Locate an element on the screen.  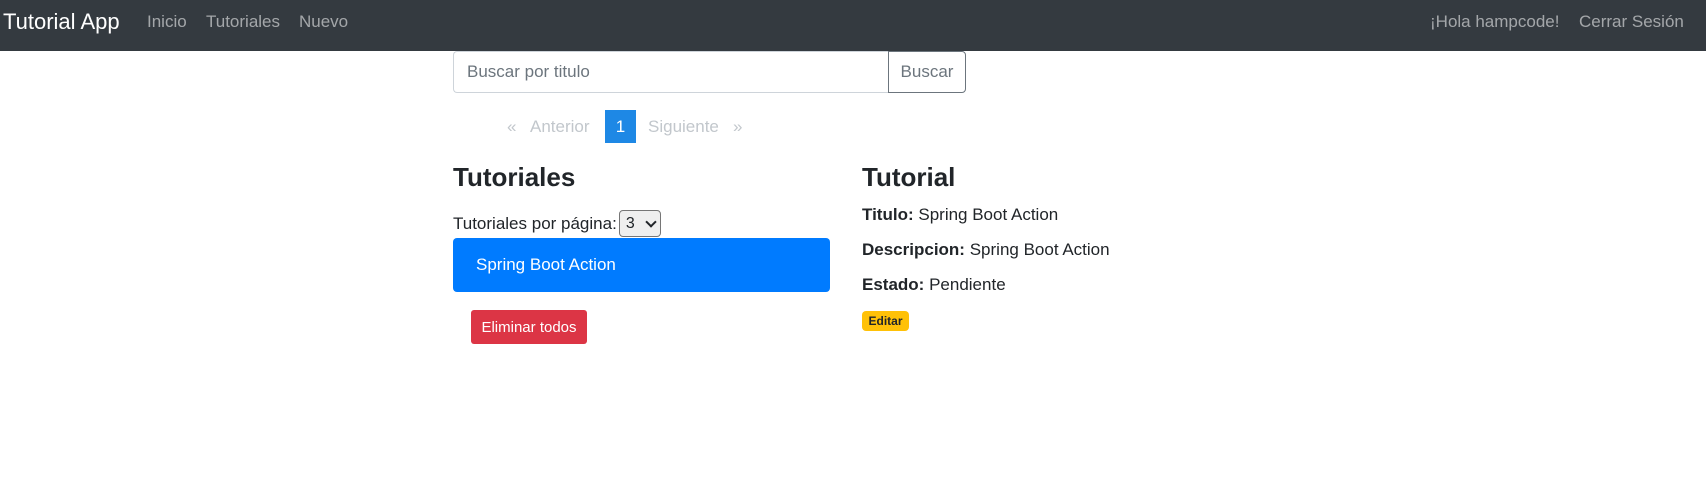
detail-heading: Tutorial is located at coordinates (909, 177).